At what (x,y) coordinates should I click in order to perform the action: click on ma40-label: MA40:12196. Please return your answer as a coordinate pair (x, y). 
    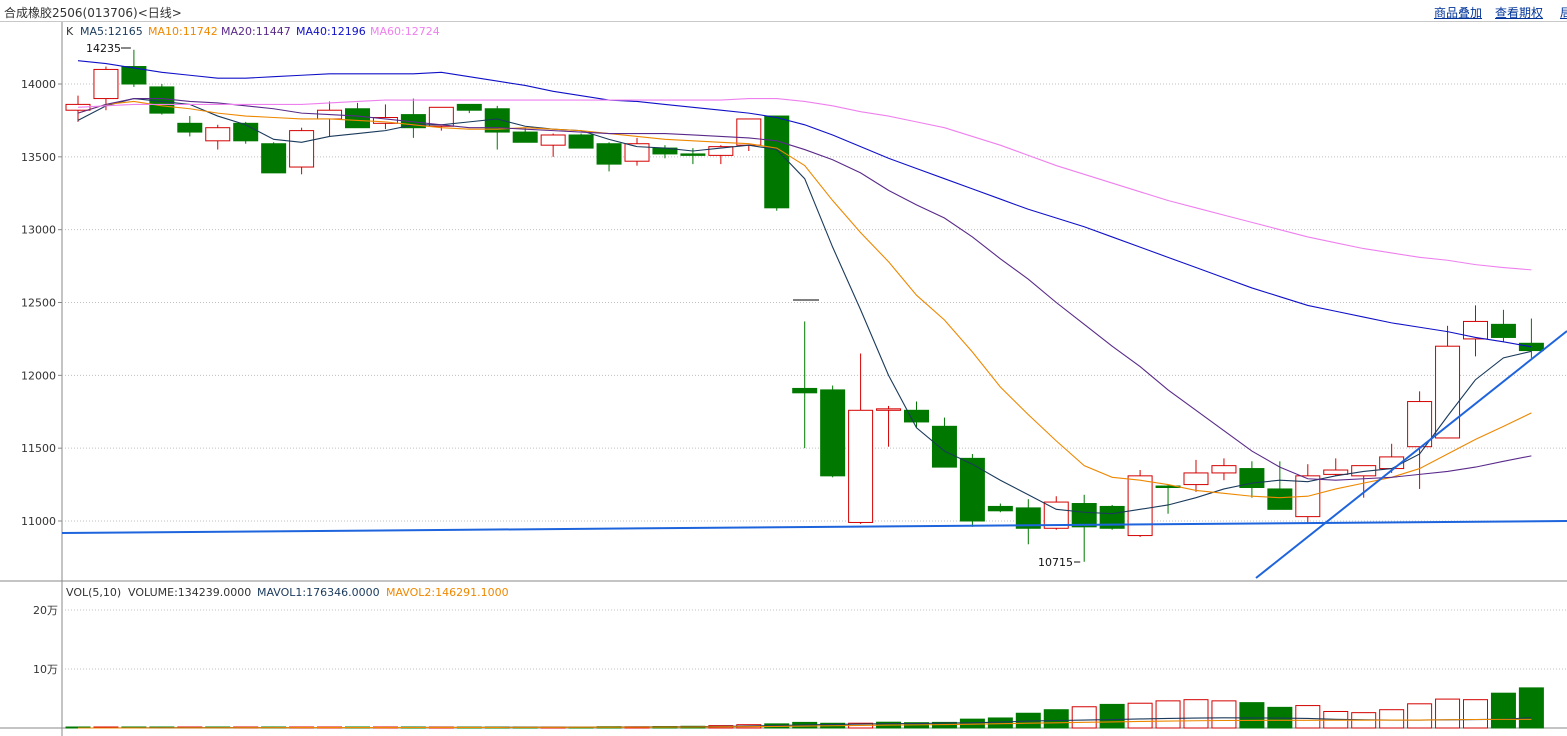
    Looking at the image, I should click on (331, 31).